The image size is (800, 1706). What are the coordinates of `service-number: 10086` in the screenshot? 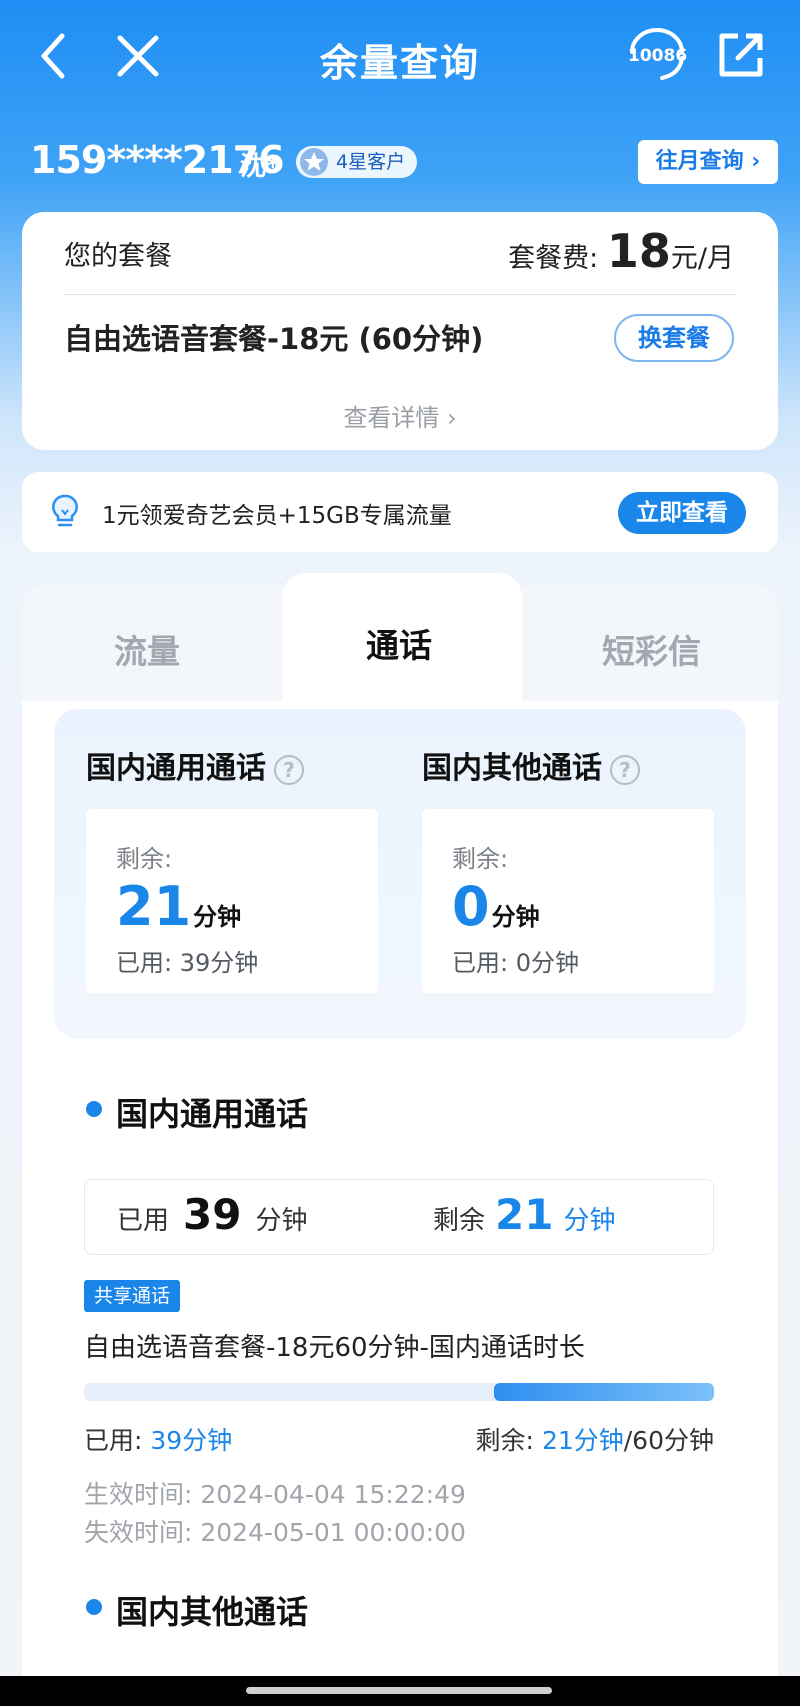 It's located at (658, 56).